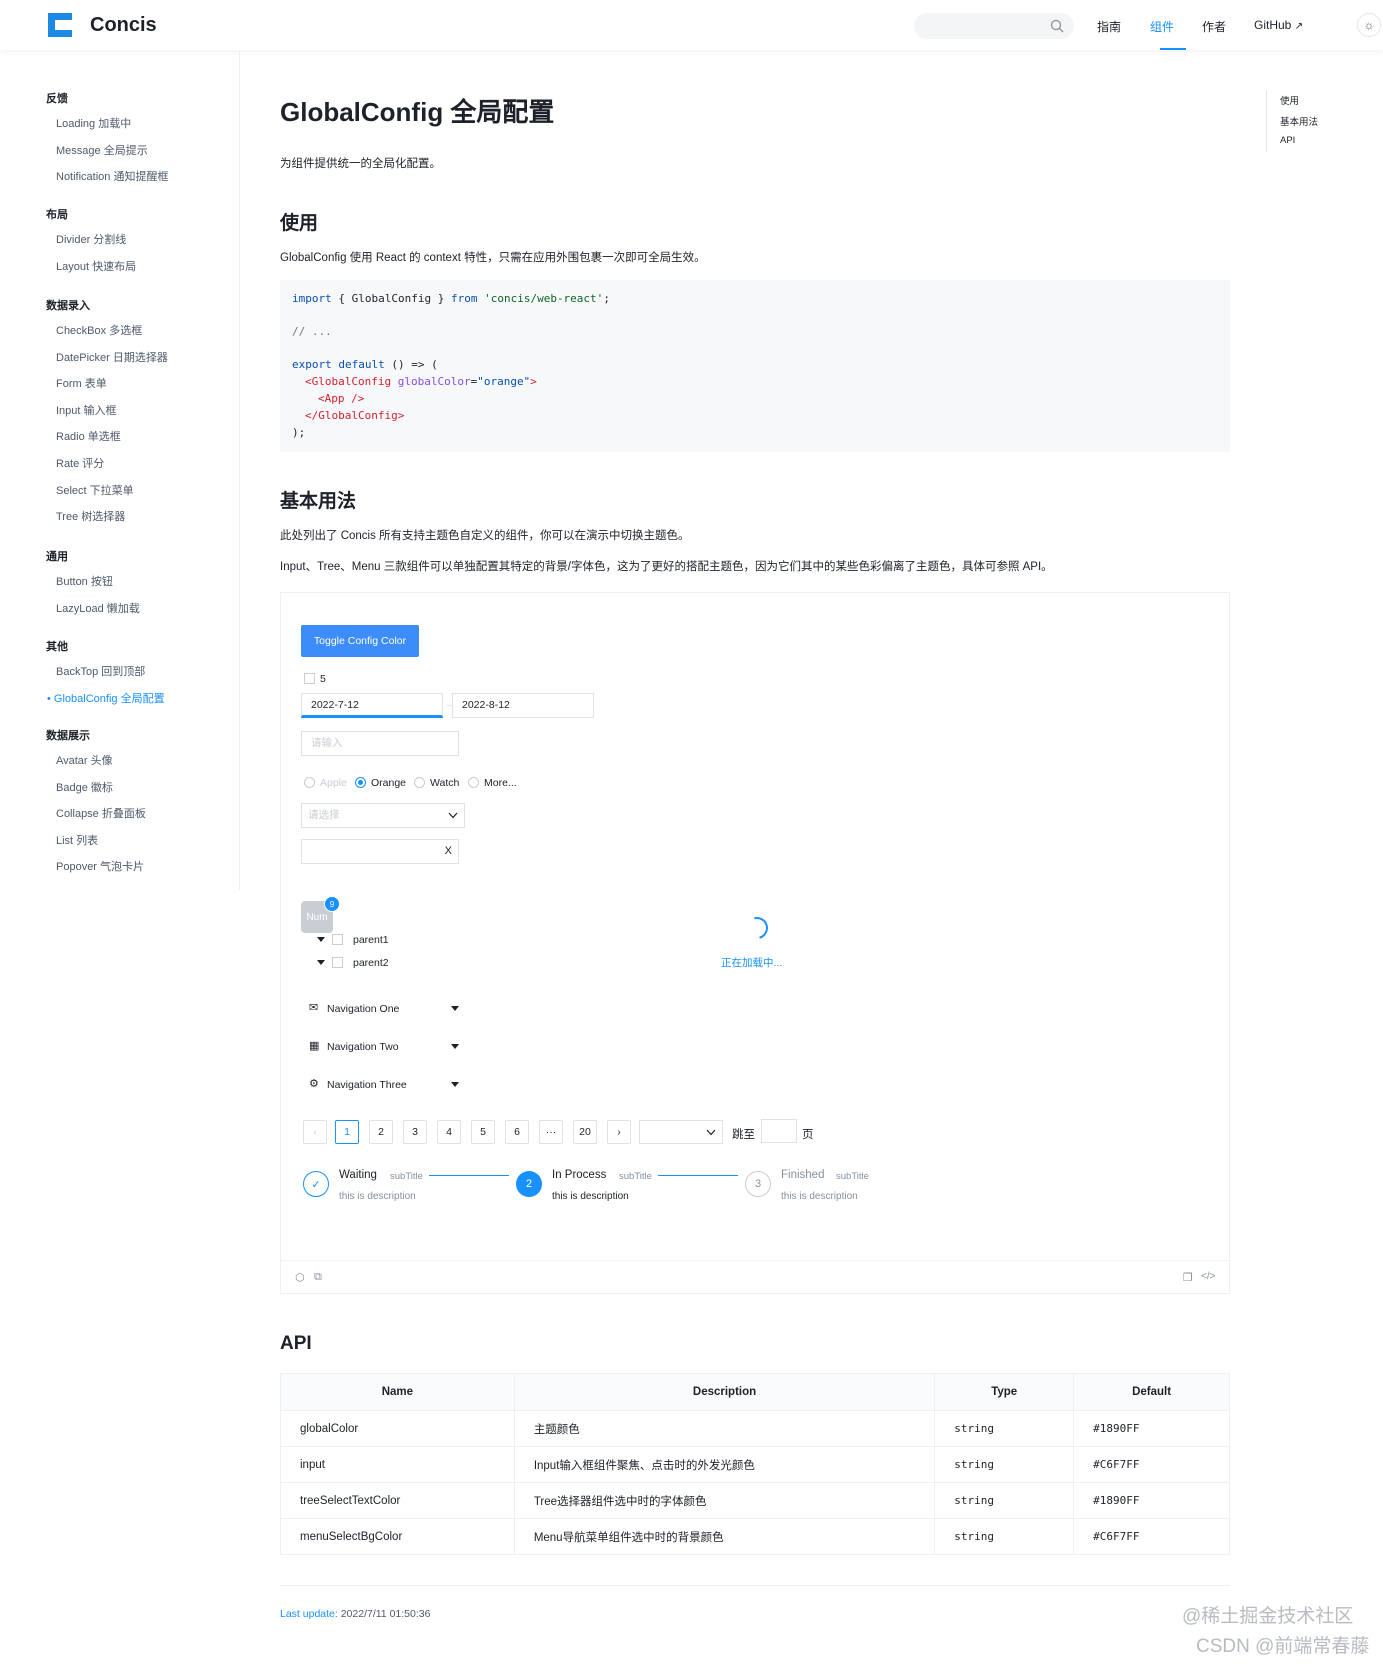 The height and width of the screenshot is (1664, 1383). I want to click on table-of-contents: 使用 基本用法 API, so click(1292, 121).